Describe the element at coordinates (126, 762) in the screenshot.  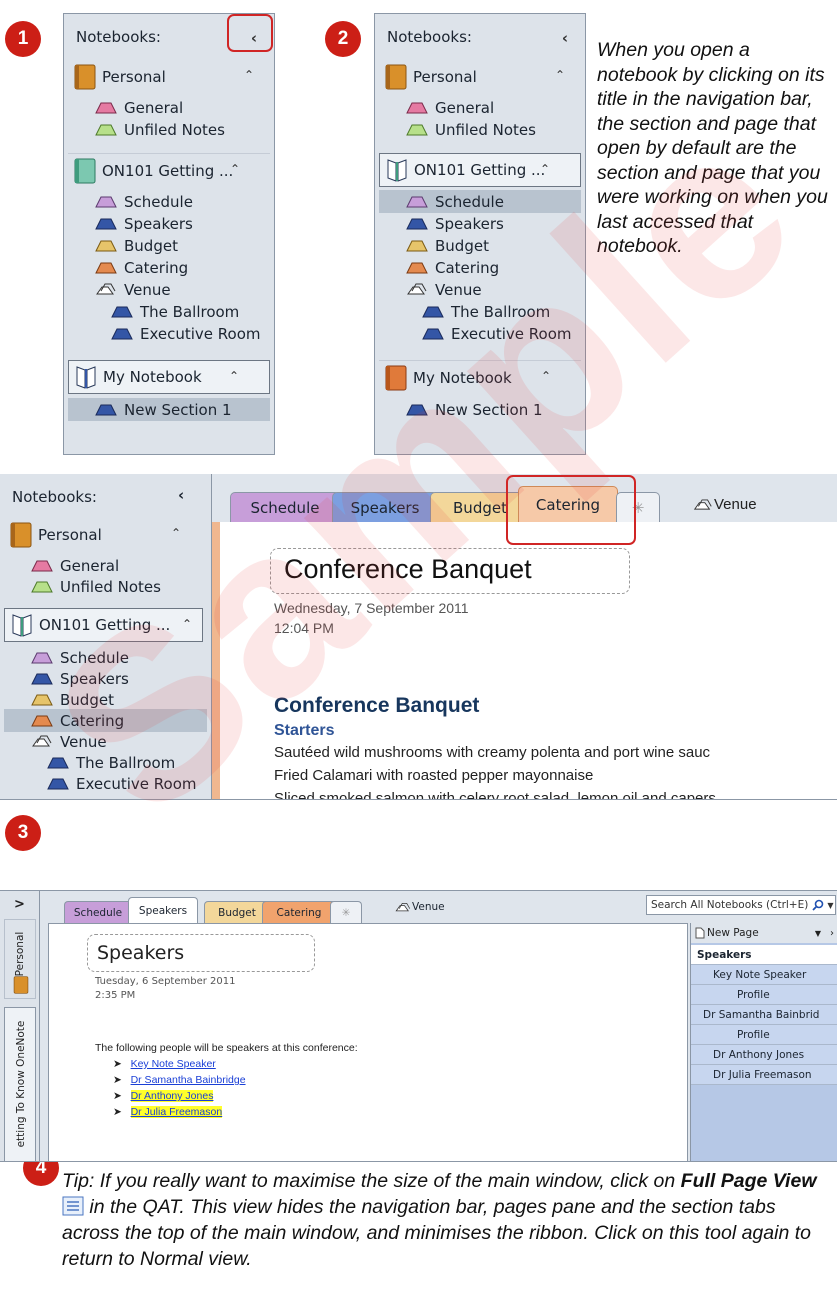
I see `section-label: The Ballroom` at that location.